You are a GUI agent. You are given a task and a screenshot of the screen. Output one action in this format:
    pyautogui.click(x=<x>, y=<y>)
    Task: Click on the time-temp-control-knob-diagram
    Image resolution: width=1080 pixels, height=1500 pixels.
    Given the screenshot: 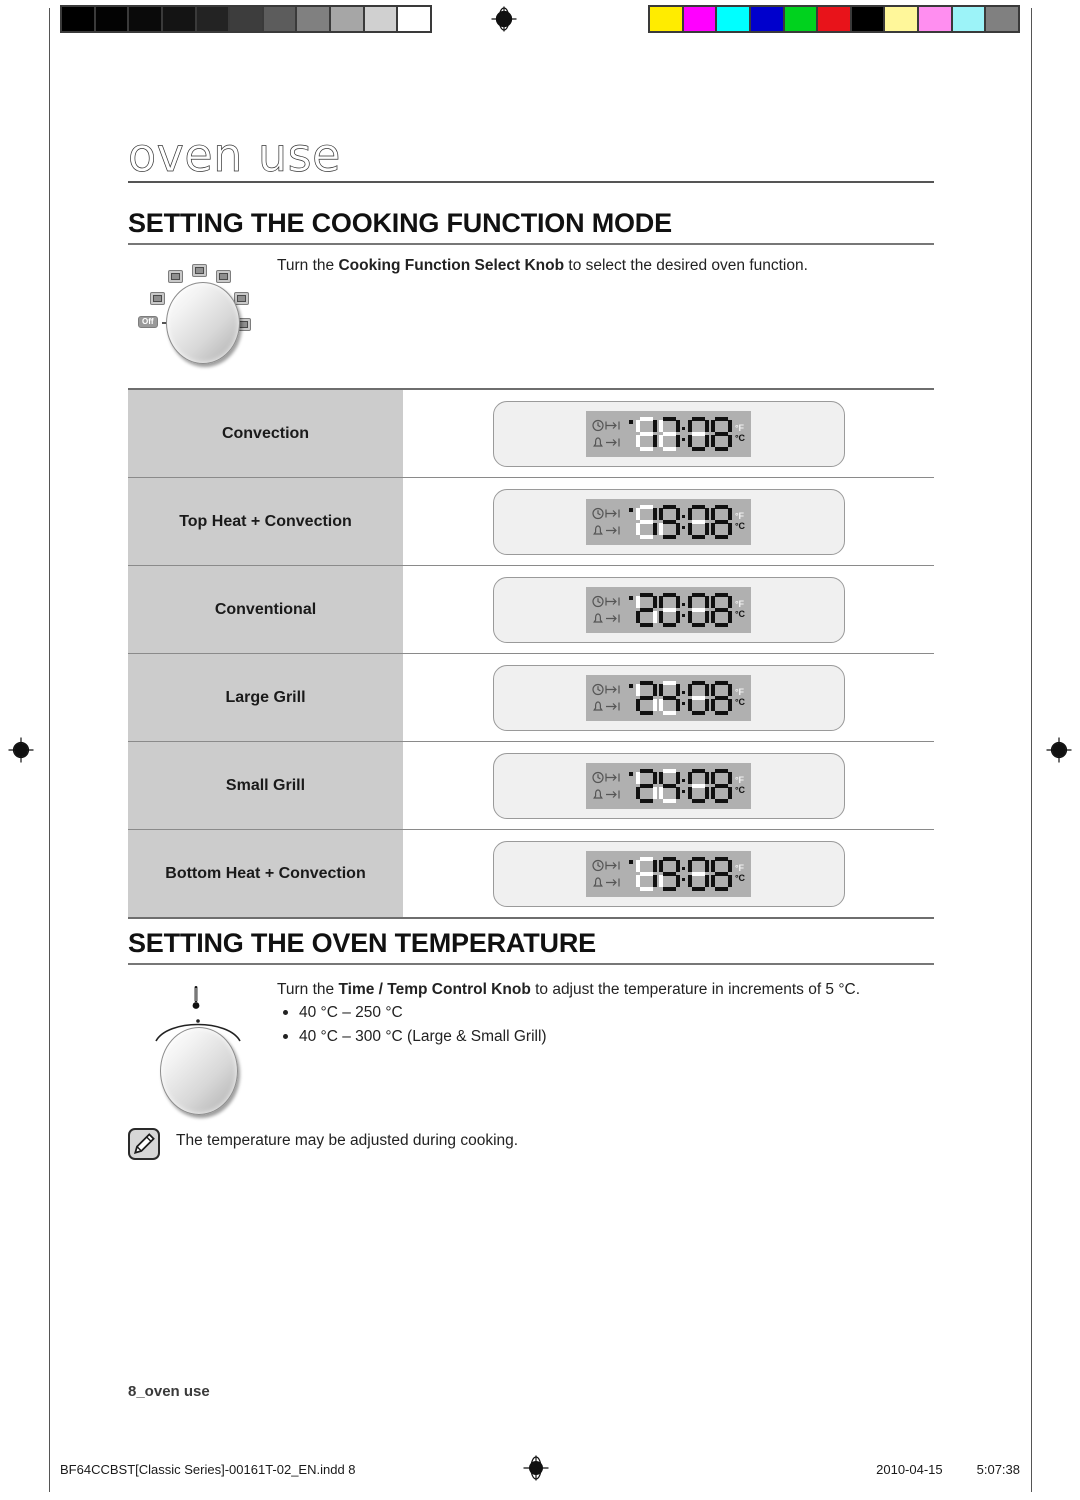 What is the action you would take?
    pyautogui.click(x=200, y=1050)
    